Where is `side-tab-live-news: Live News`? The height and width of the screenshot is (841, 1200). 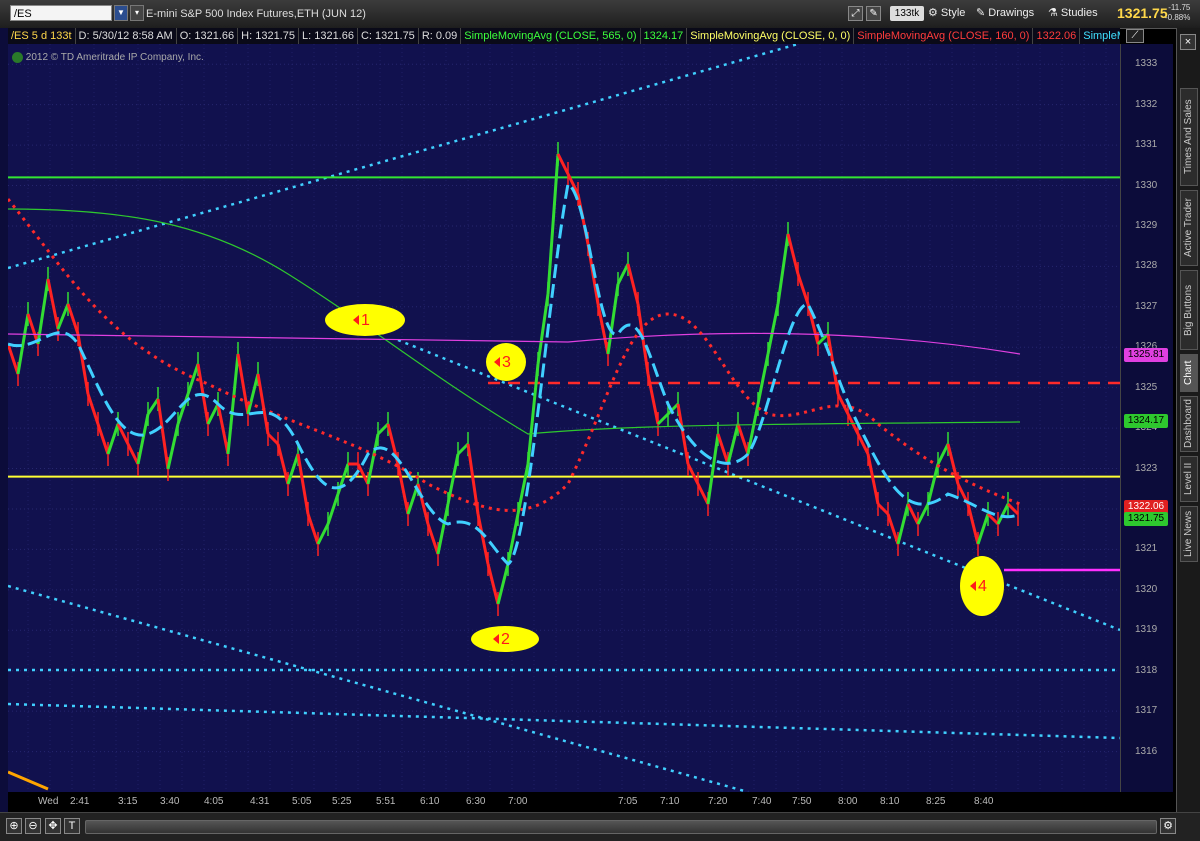 side-tab-live-news: Live News is located at coordinates (1189, 534).